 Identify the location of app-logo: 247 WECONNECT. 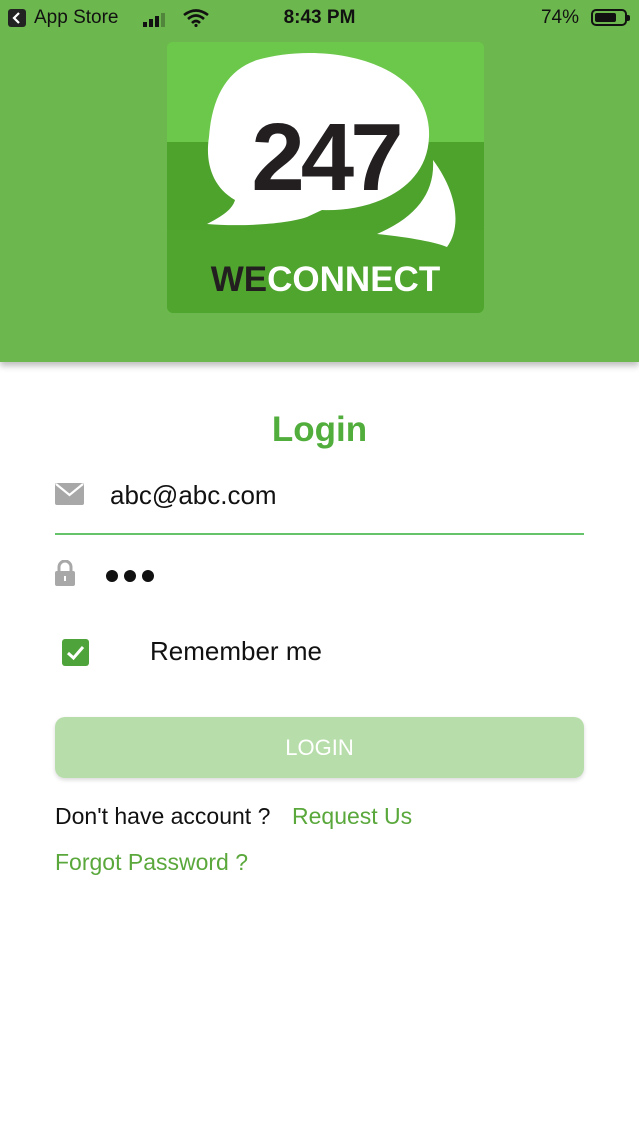
(325, 177).